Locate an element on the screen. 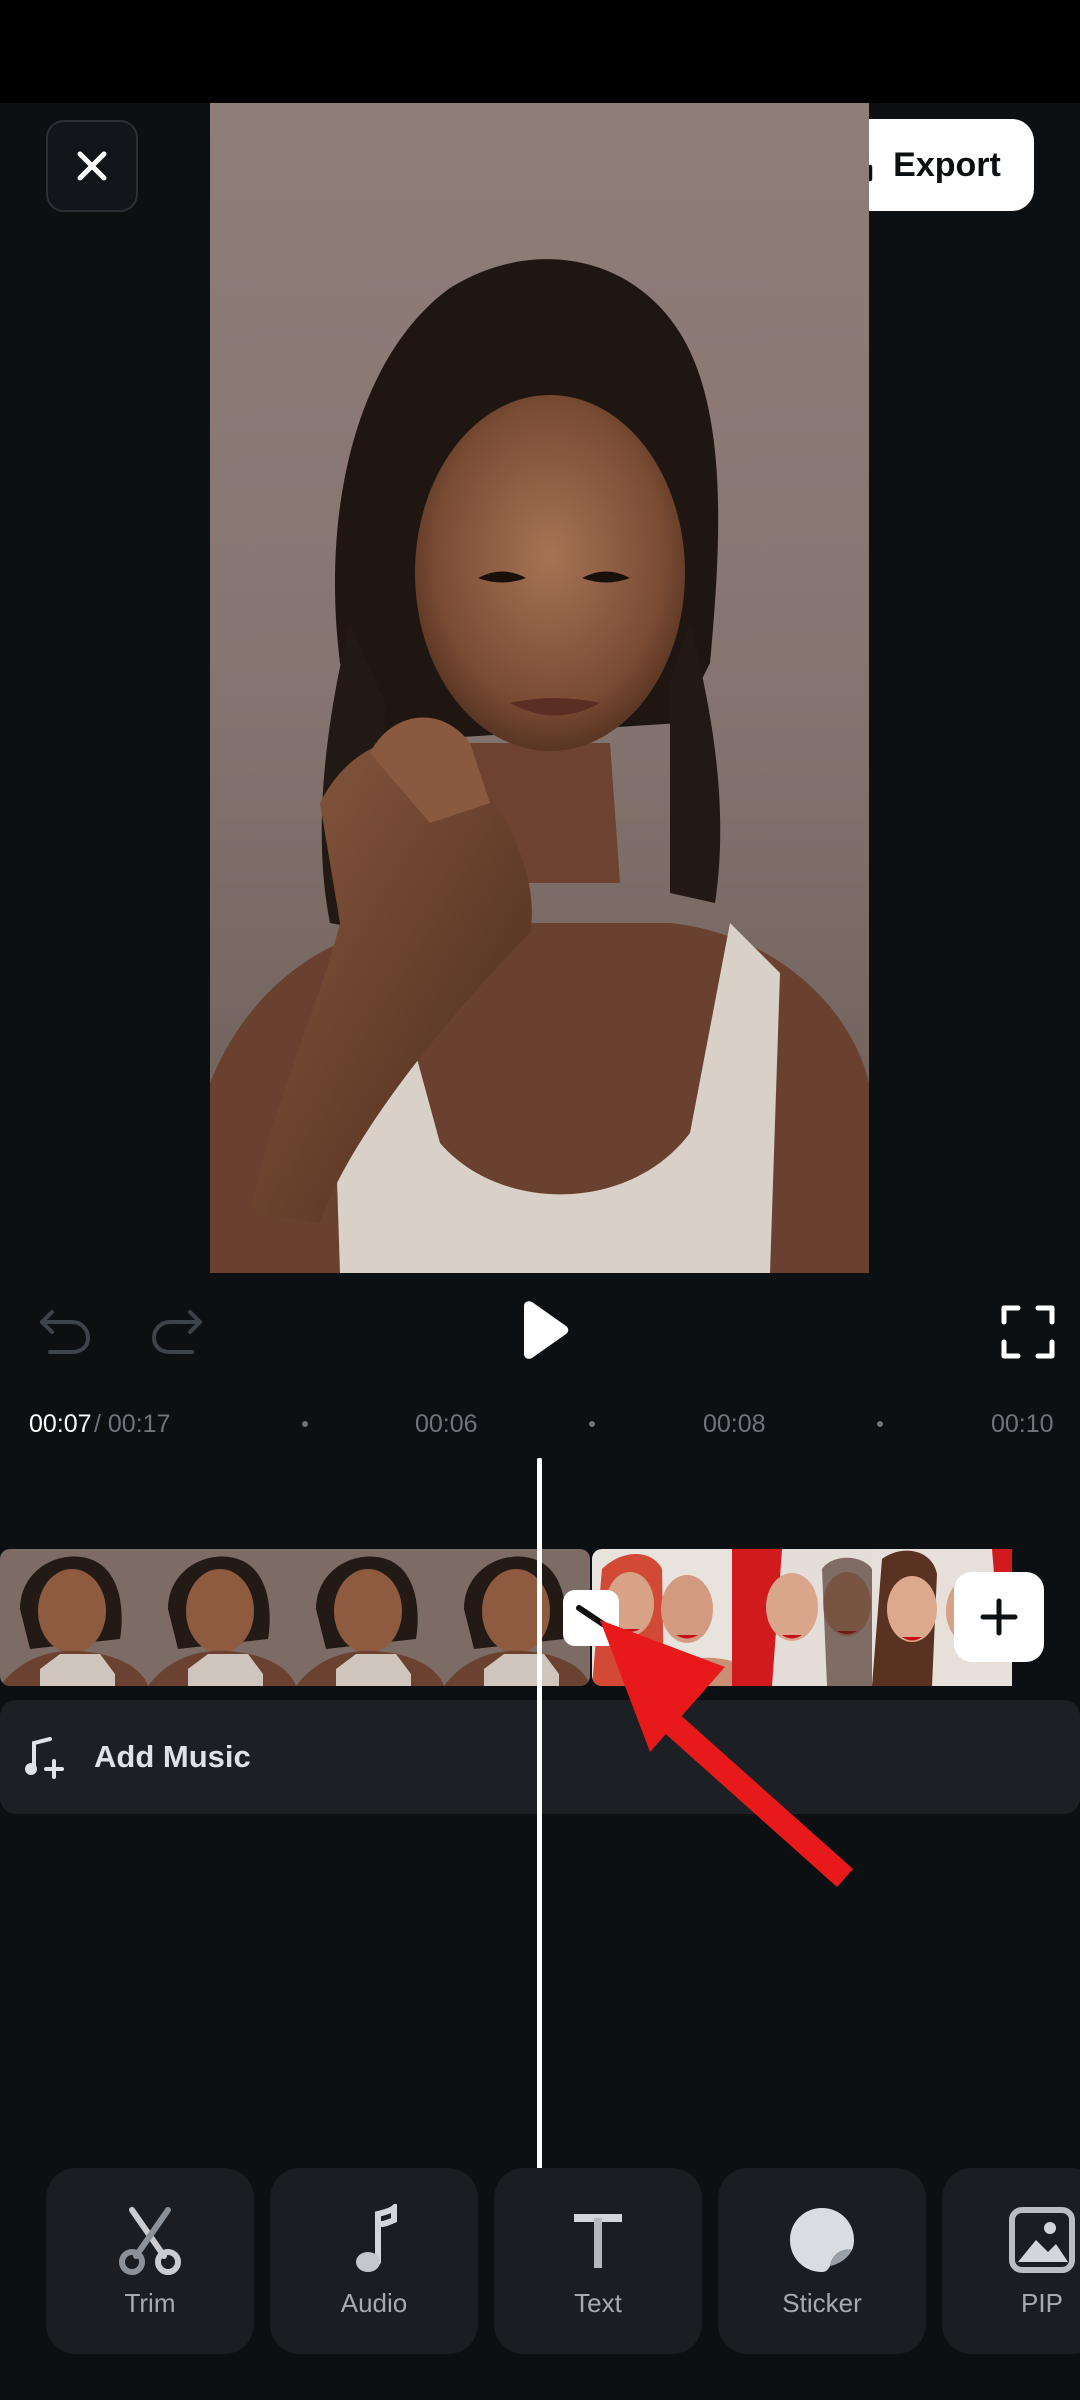  ruler-label-2: 00:08 is located at coordinates (734, 1424).